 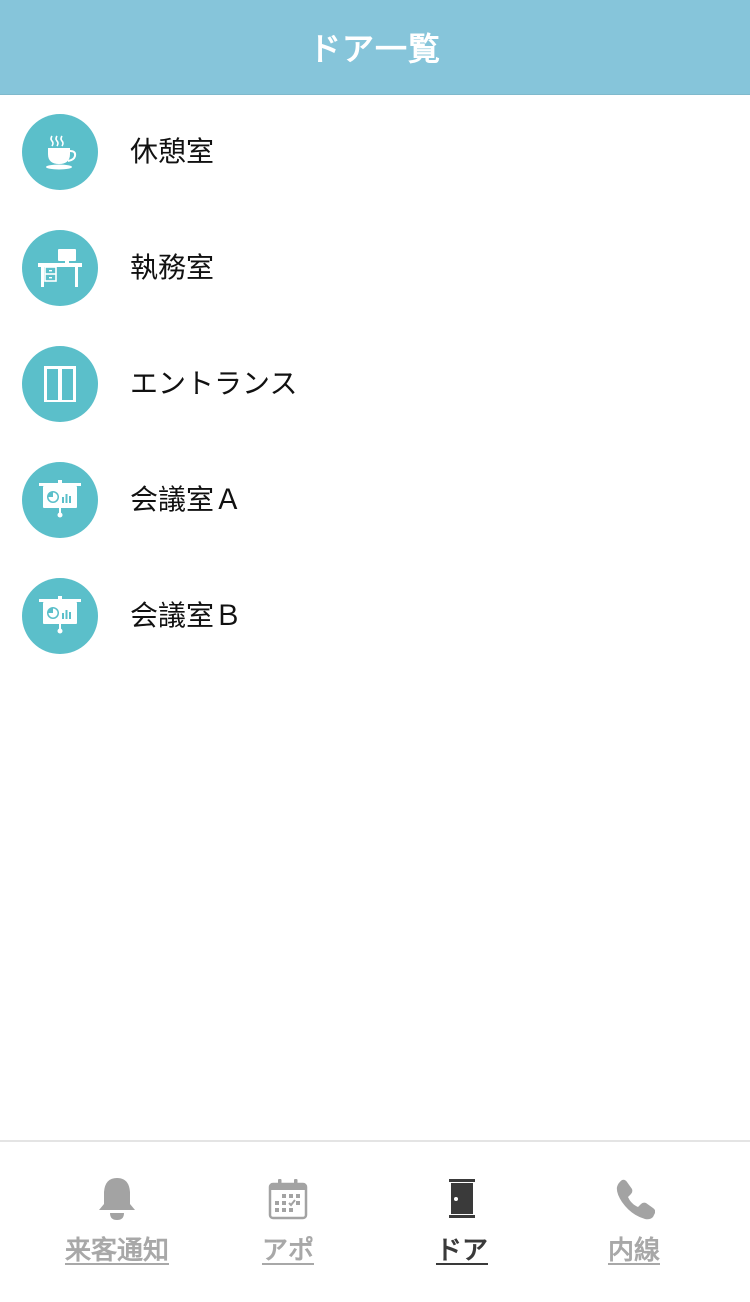 What do you see at coordinates (117, 1199) in the screenshot?
I see `bell-icon` at bounding box center [117, 1199].